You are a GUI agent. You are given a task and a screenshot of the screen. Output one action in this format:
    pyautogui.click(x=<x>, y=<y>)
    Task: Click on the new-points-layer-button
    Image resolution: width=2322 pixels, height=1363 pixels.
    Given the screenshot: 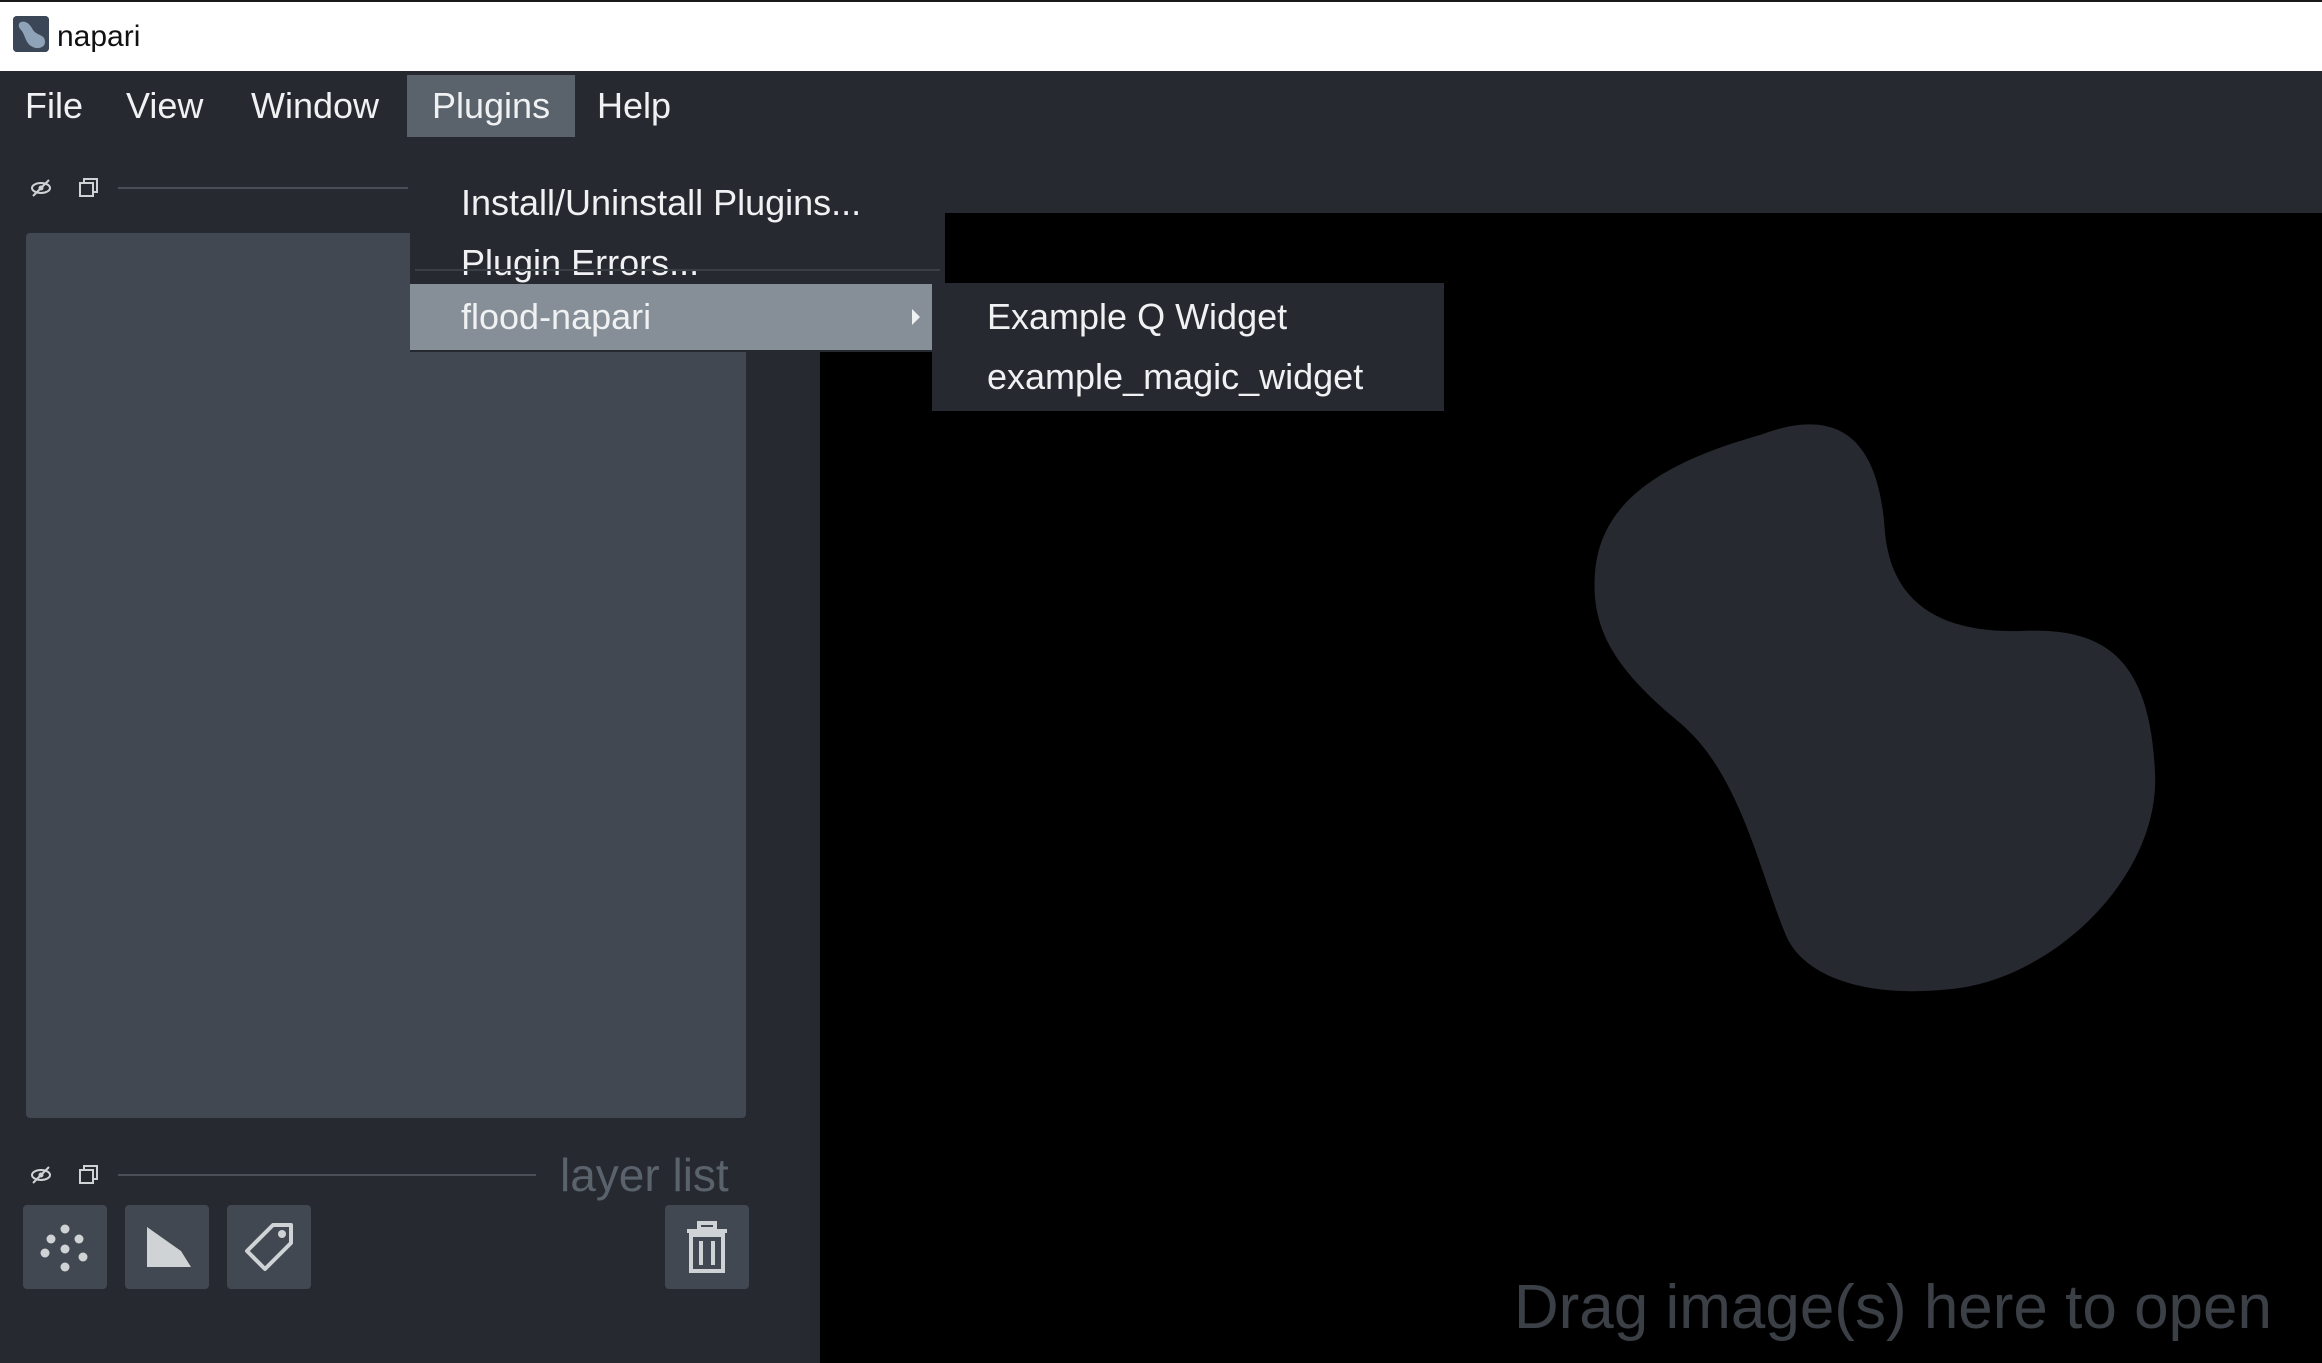 What is the action you would take?
    pyautogui.click(x=65, y=1247)
    